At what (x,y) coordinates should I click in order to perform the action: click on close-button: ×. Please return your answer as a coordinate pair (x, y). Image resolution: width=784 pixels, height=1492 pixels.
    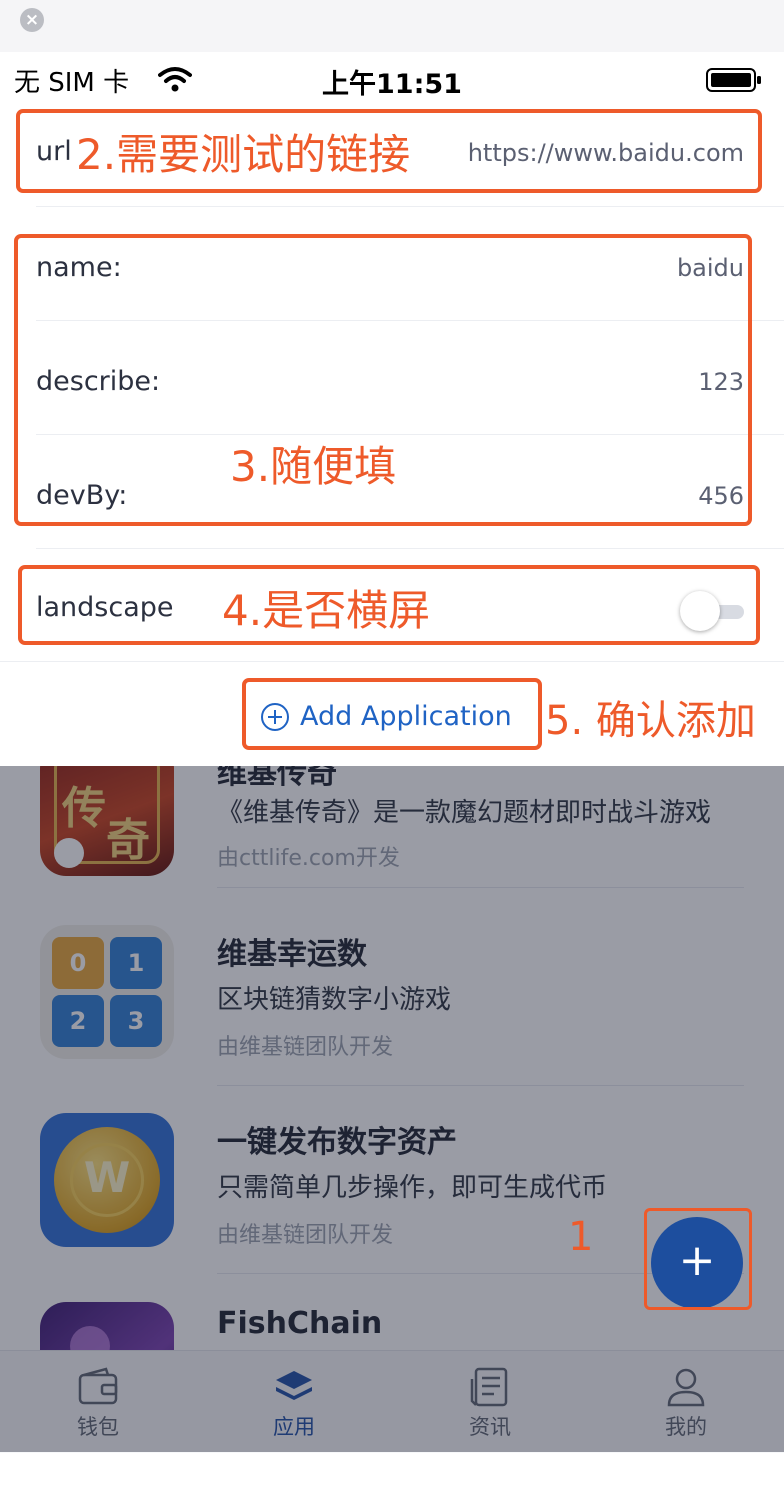
    Looking at the image, I should click on (32, 20).